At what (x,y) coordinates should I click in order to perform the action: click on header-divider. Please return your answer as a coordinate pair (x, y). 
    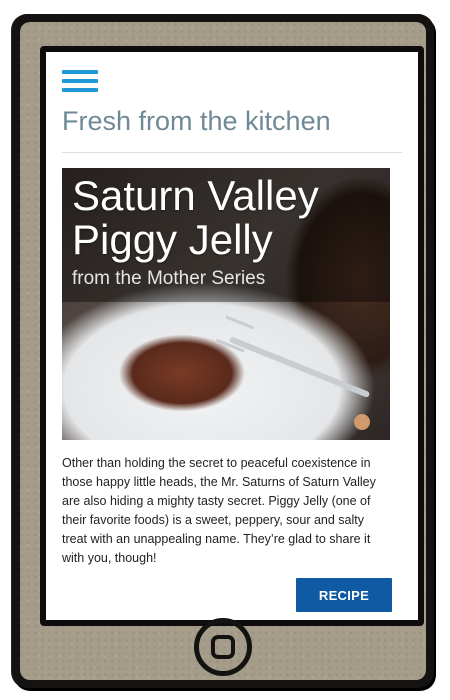
    Looking at the image, I should click on (232, 152).